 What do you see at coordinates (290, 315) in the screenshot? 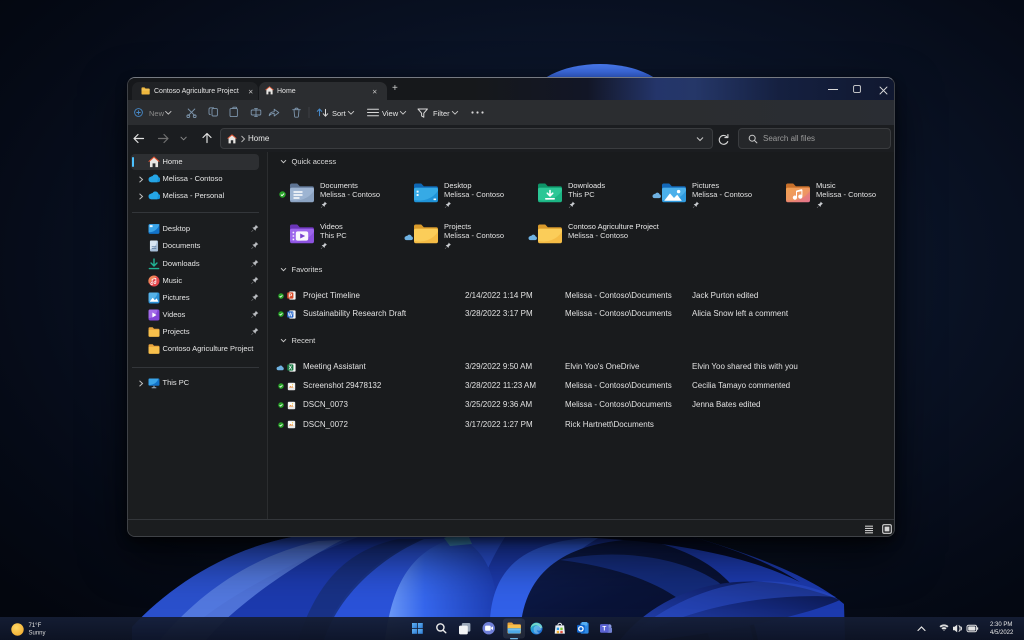
I see `svg-text: W` at bounding box center [290, 315].